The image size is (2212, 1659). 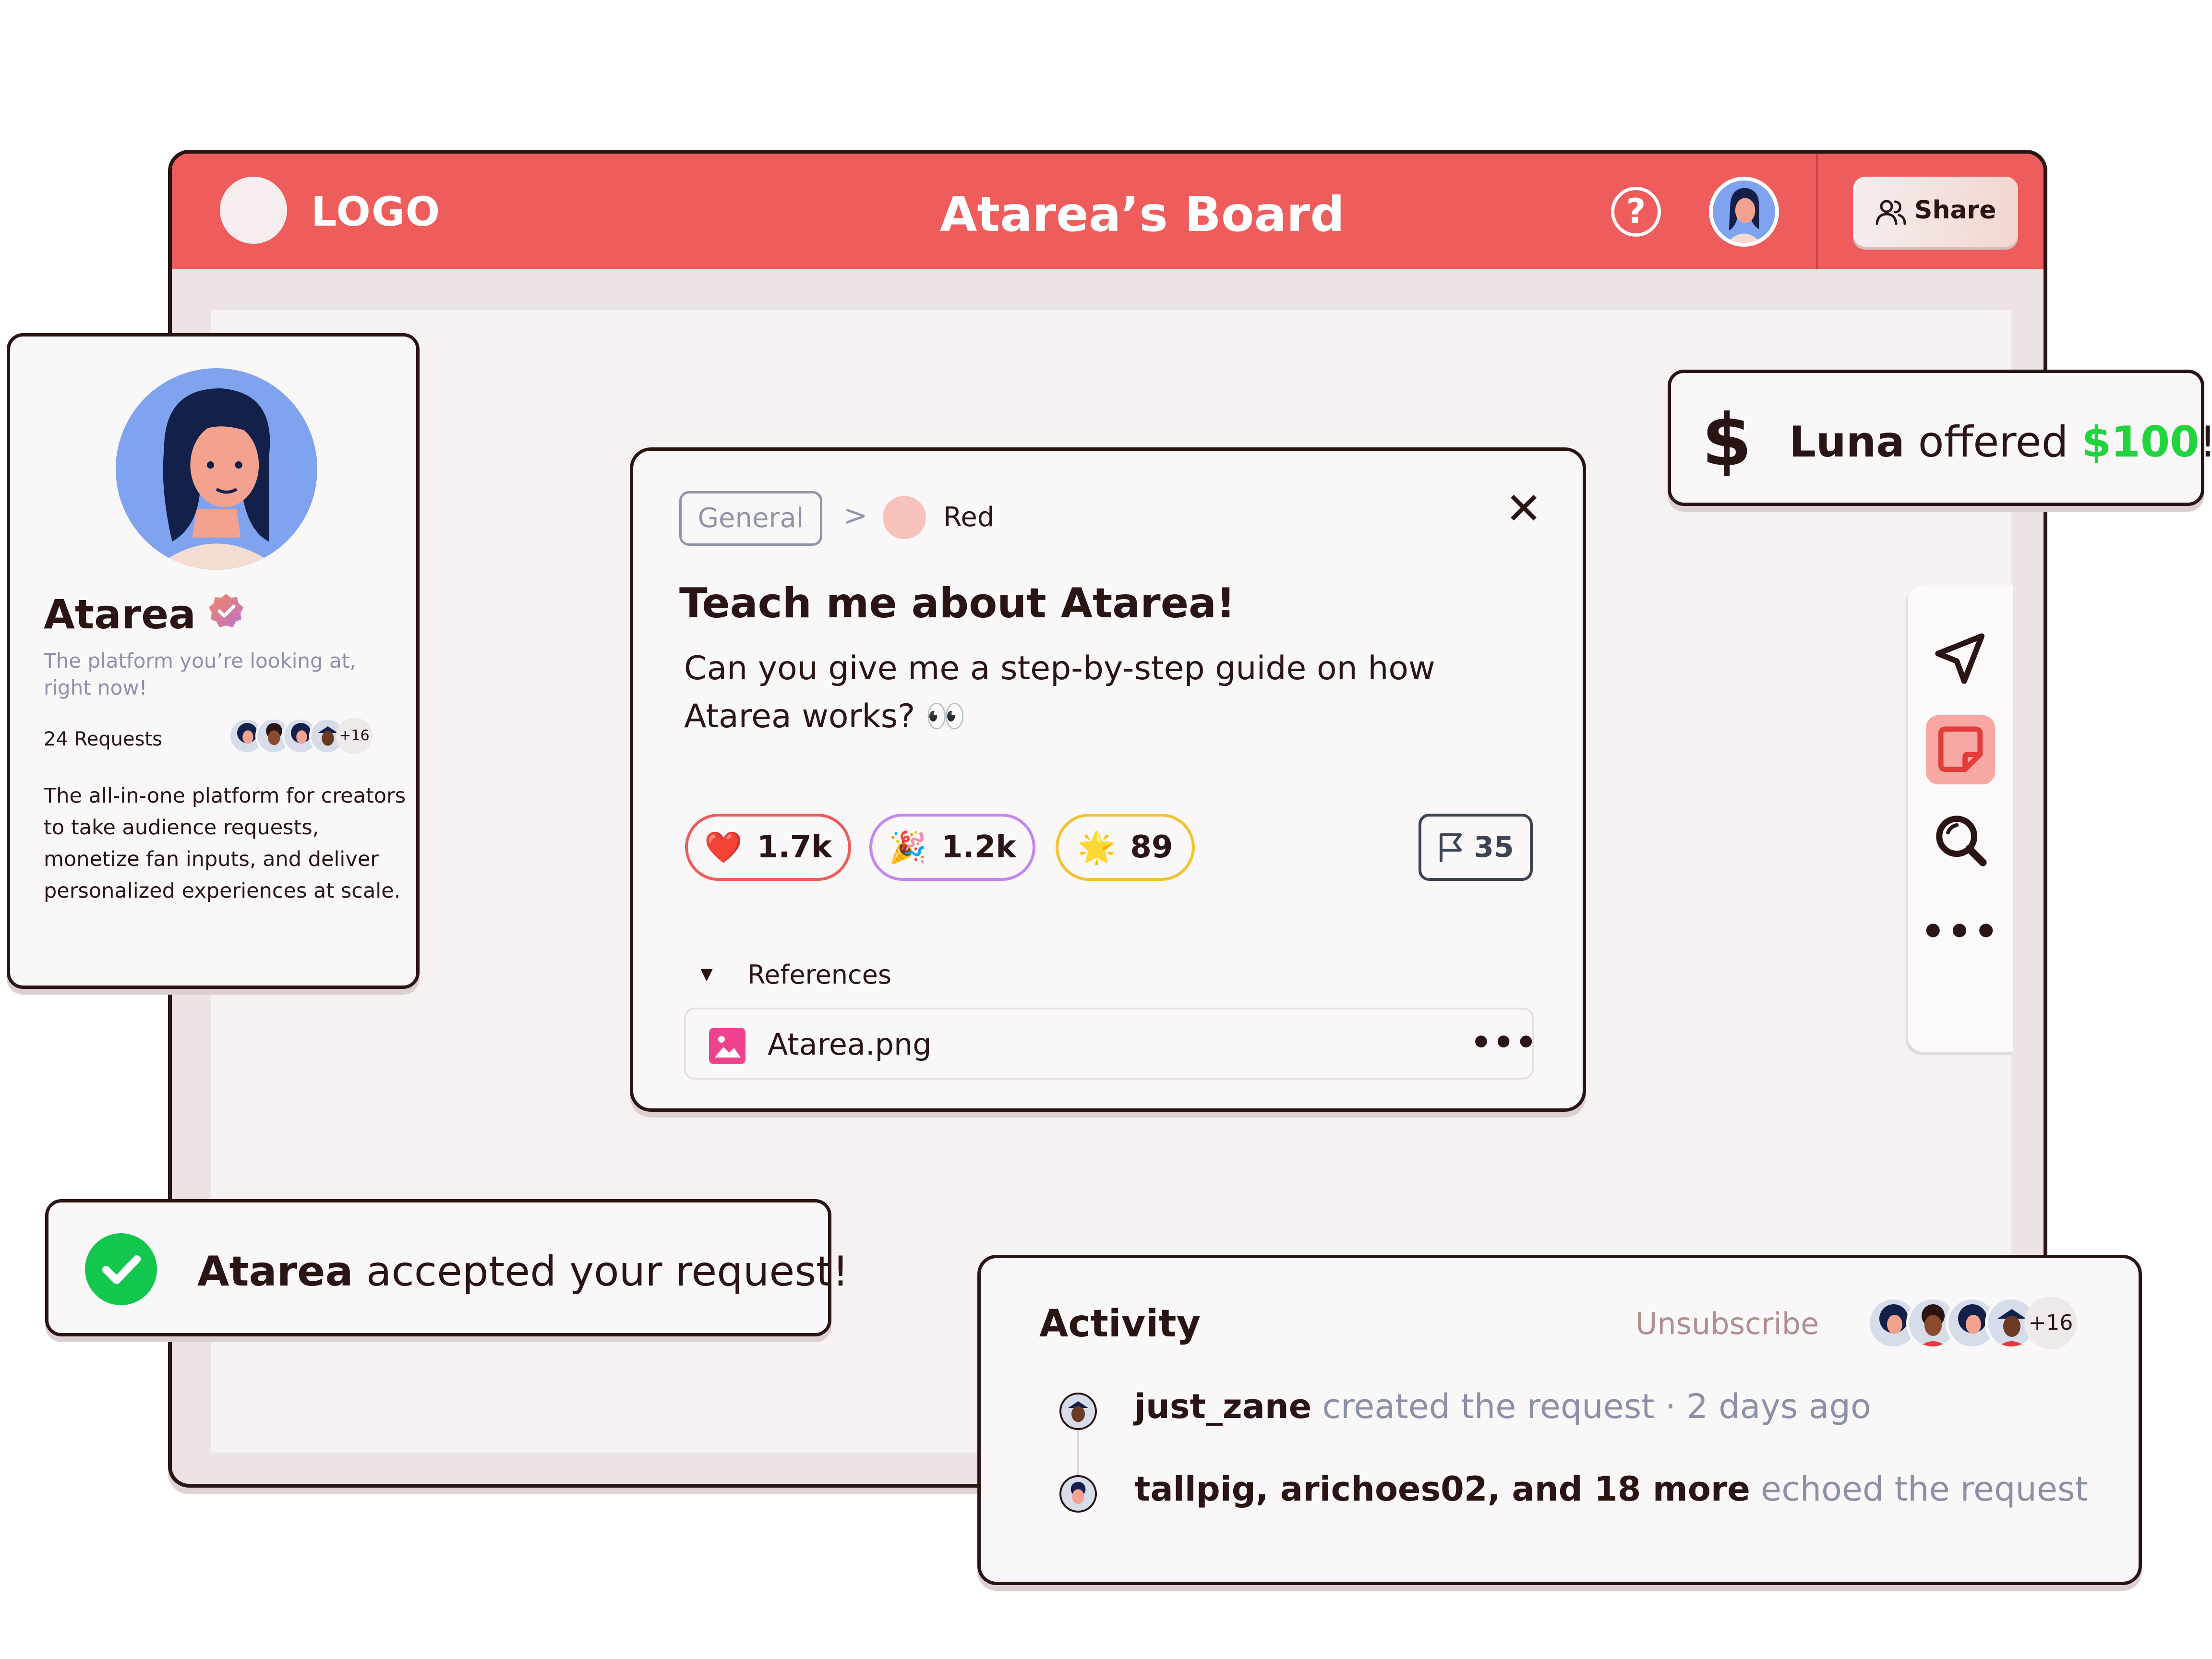 What do you see at coordinates (979, 847) in the screenshot?
I see `party-count: 1.2k` at bounding box center [979, 847].